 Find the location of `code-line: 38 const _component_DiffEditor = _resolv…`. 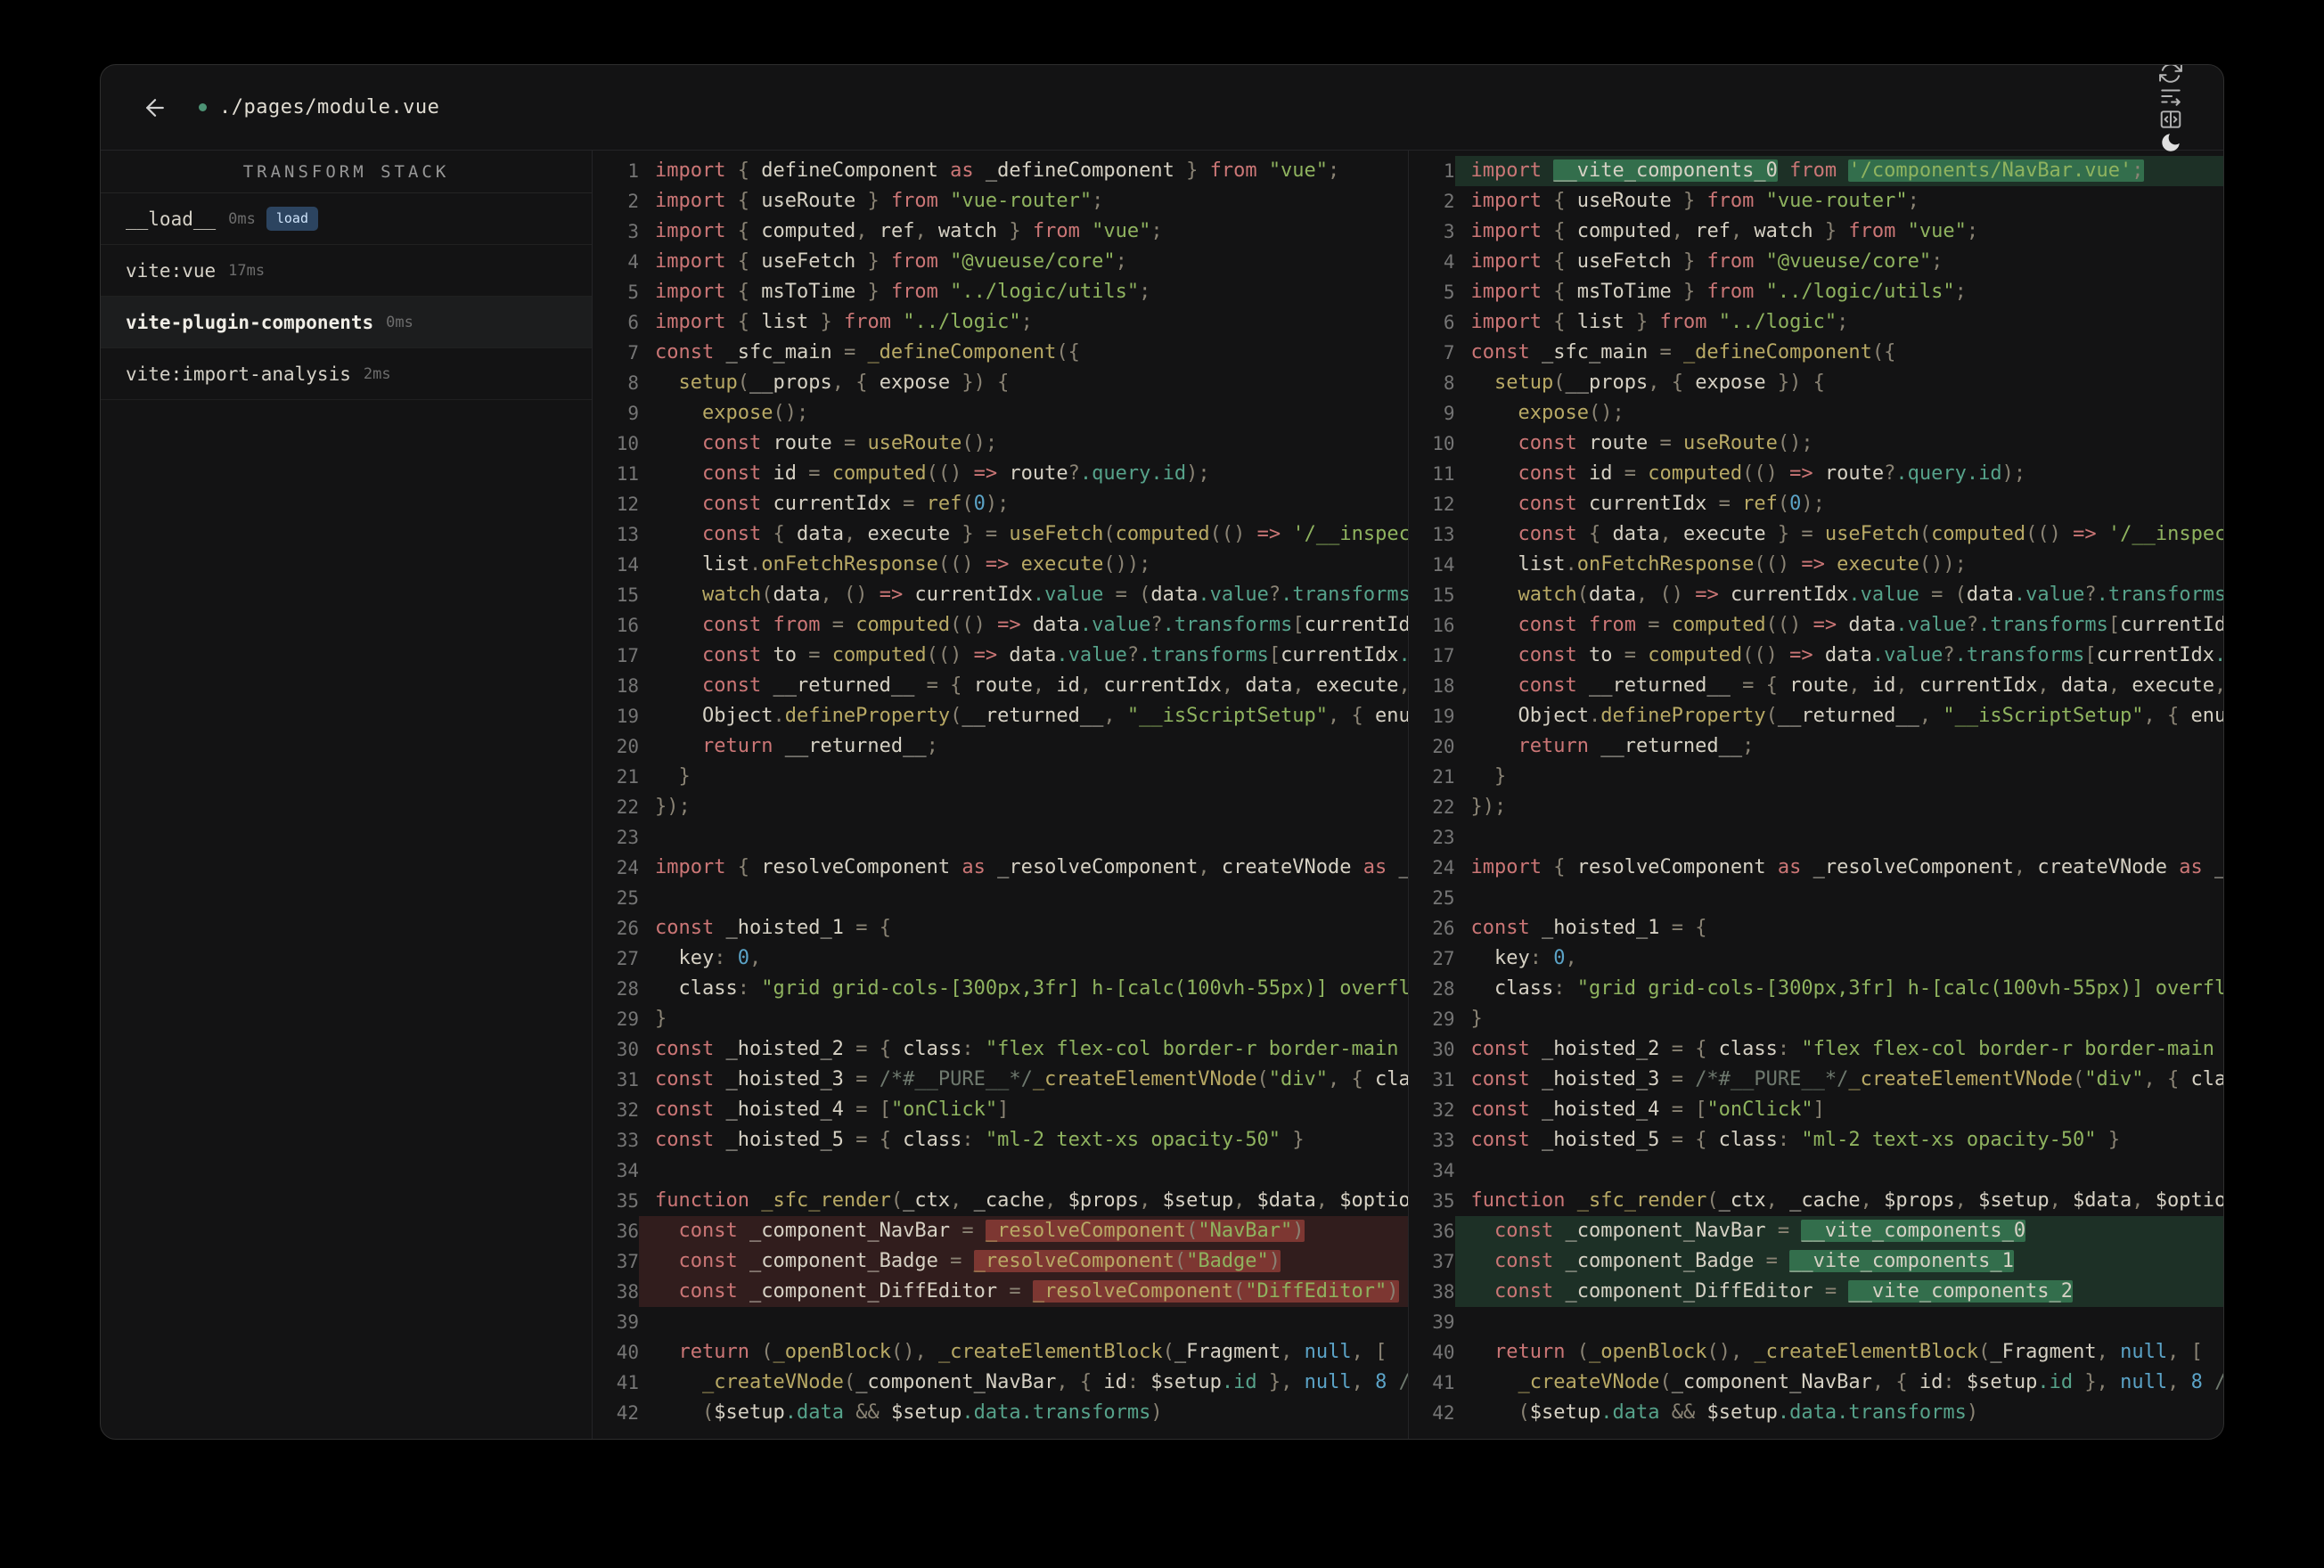

code-line: 38 const _component_DiffEditor = _resolv… is located at coordinates (1000, 1292).